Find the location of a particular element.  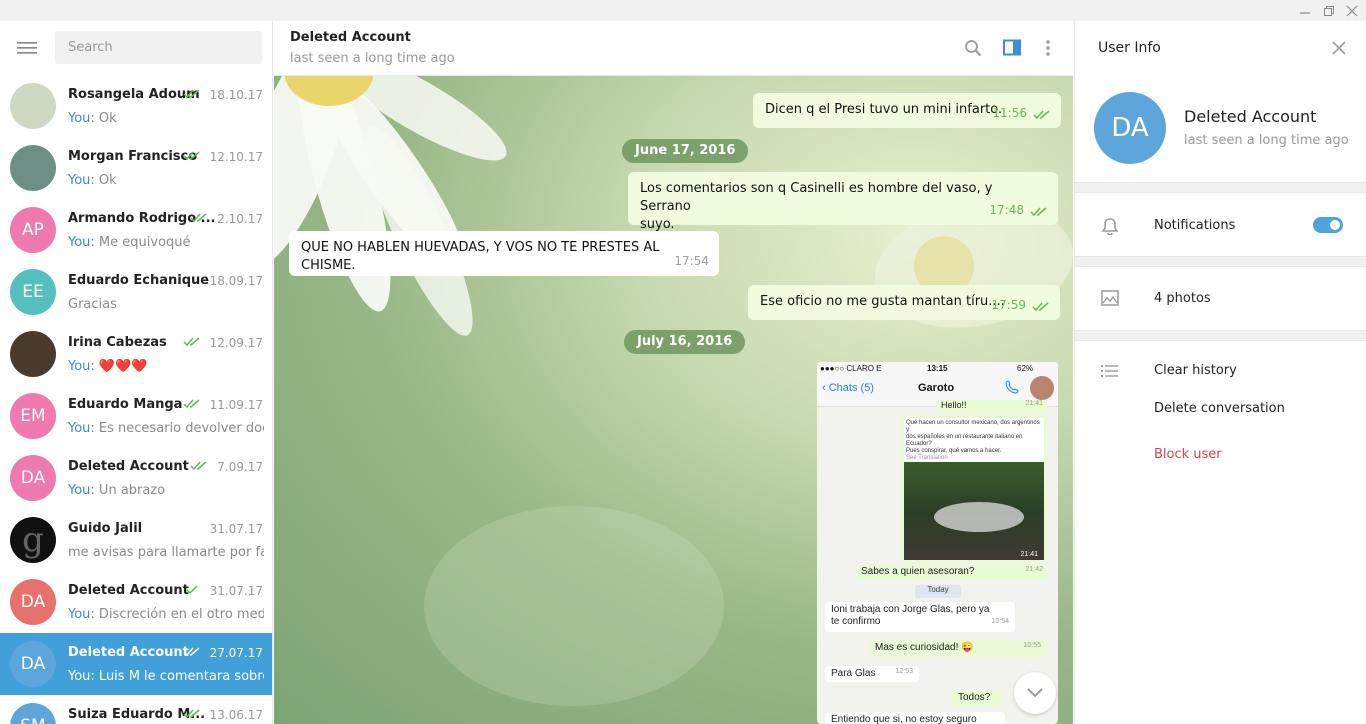

preview-text: Gracias is located at coordinates (92, 304).